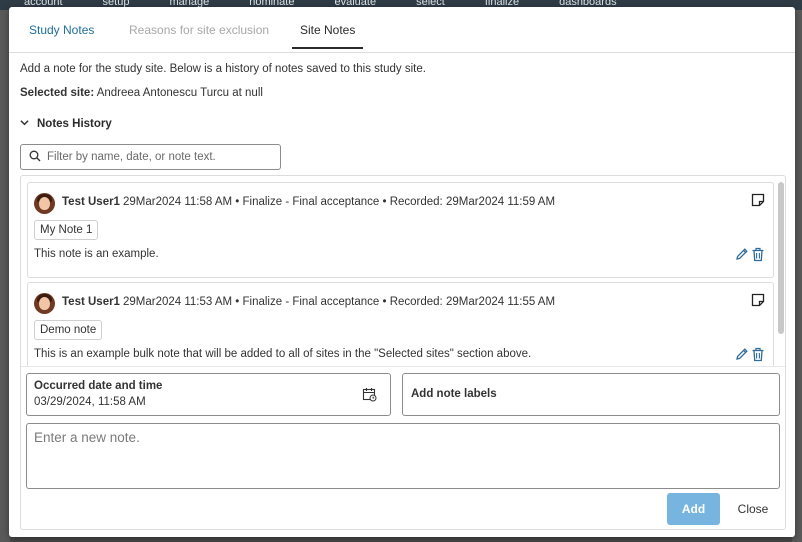 This screenshot has width=802, height=542. I want to click on tab-site-notes: Site Notes, so click(328, 36).